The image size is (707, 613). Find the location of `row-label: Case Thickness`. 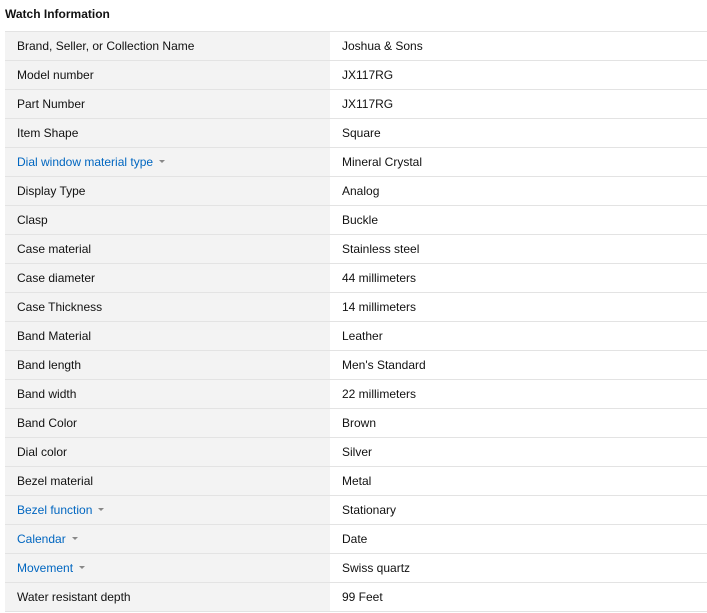

row-label: Case Thickness is located at coordinates (60, 307).